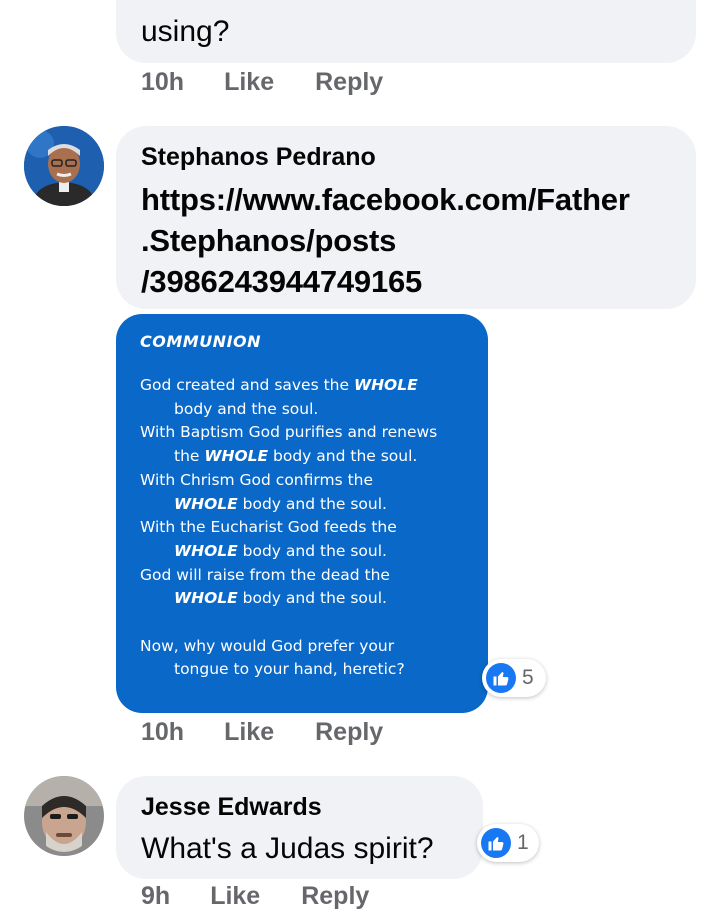 This screenshot has width=720, height=918. I want to click on comment-author: Jesse Edwards, so click(312, 807).